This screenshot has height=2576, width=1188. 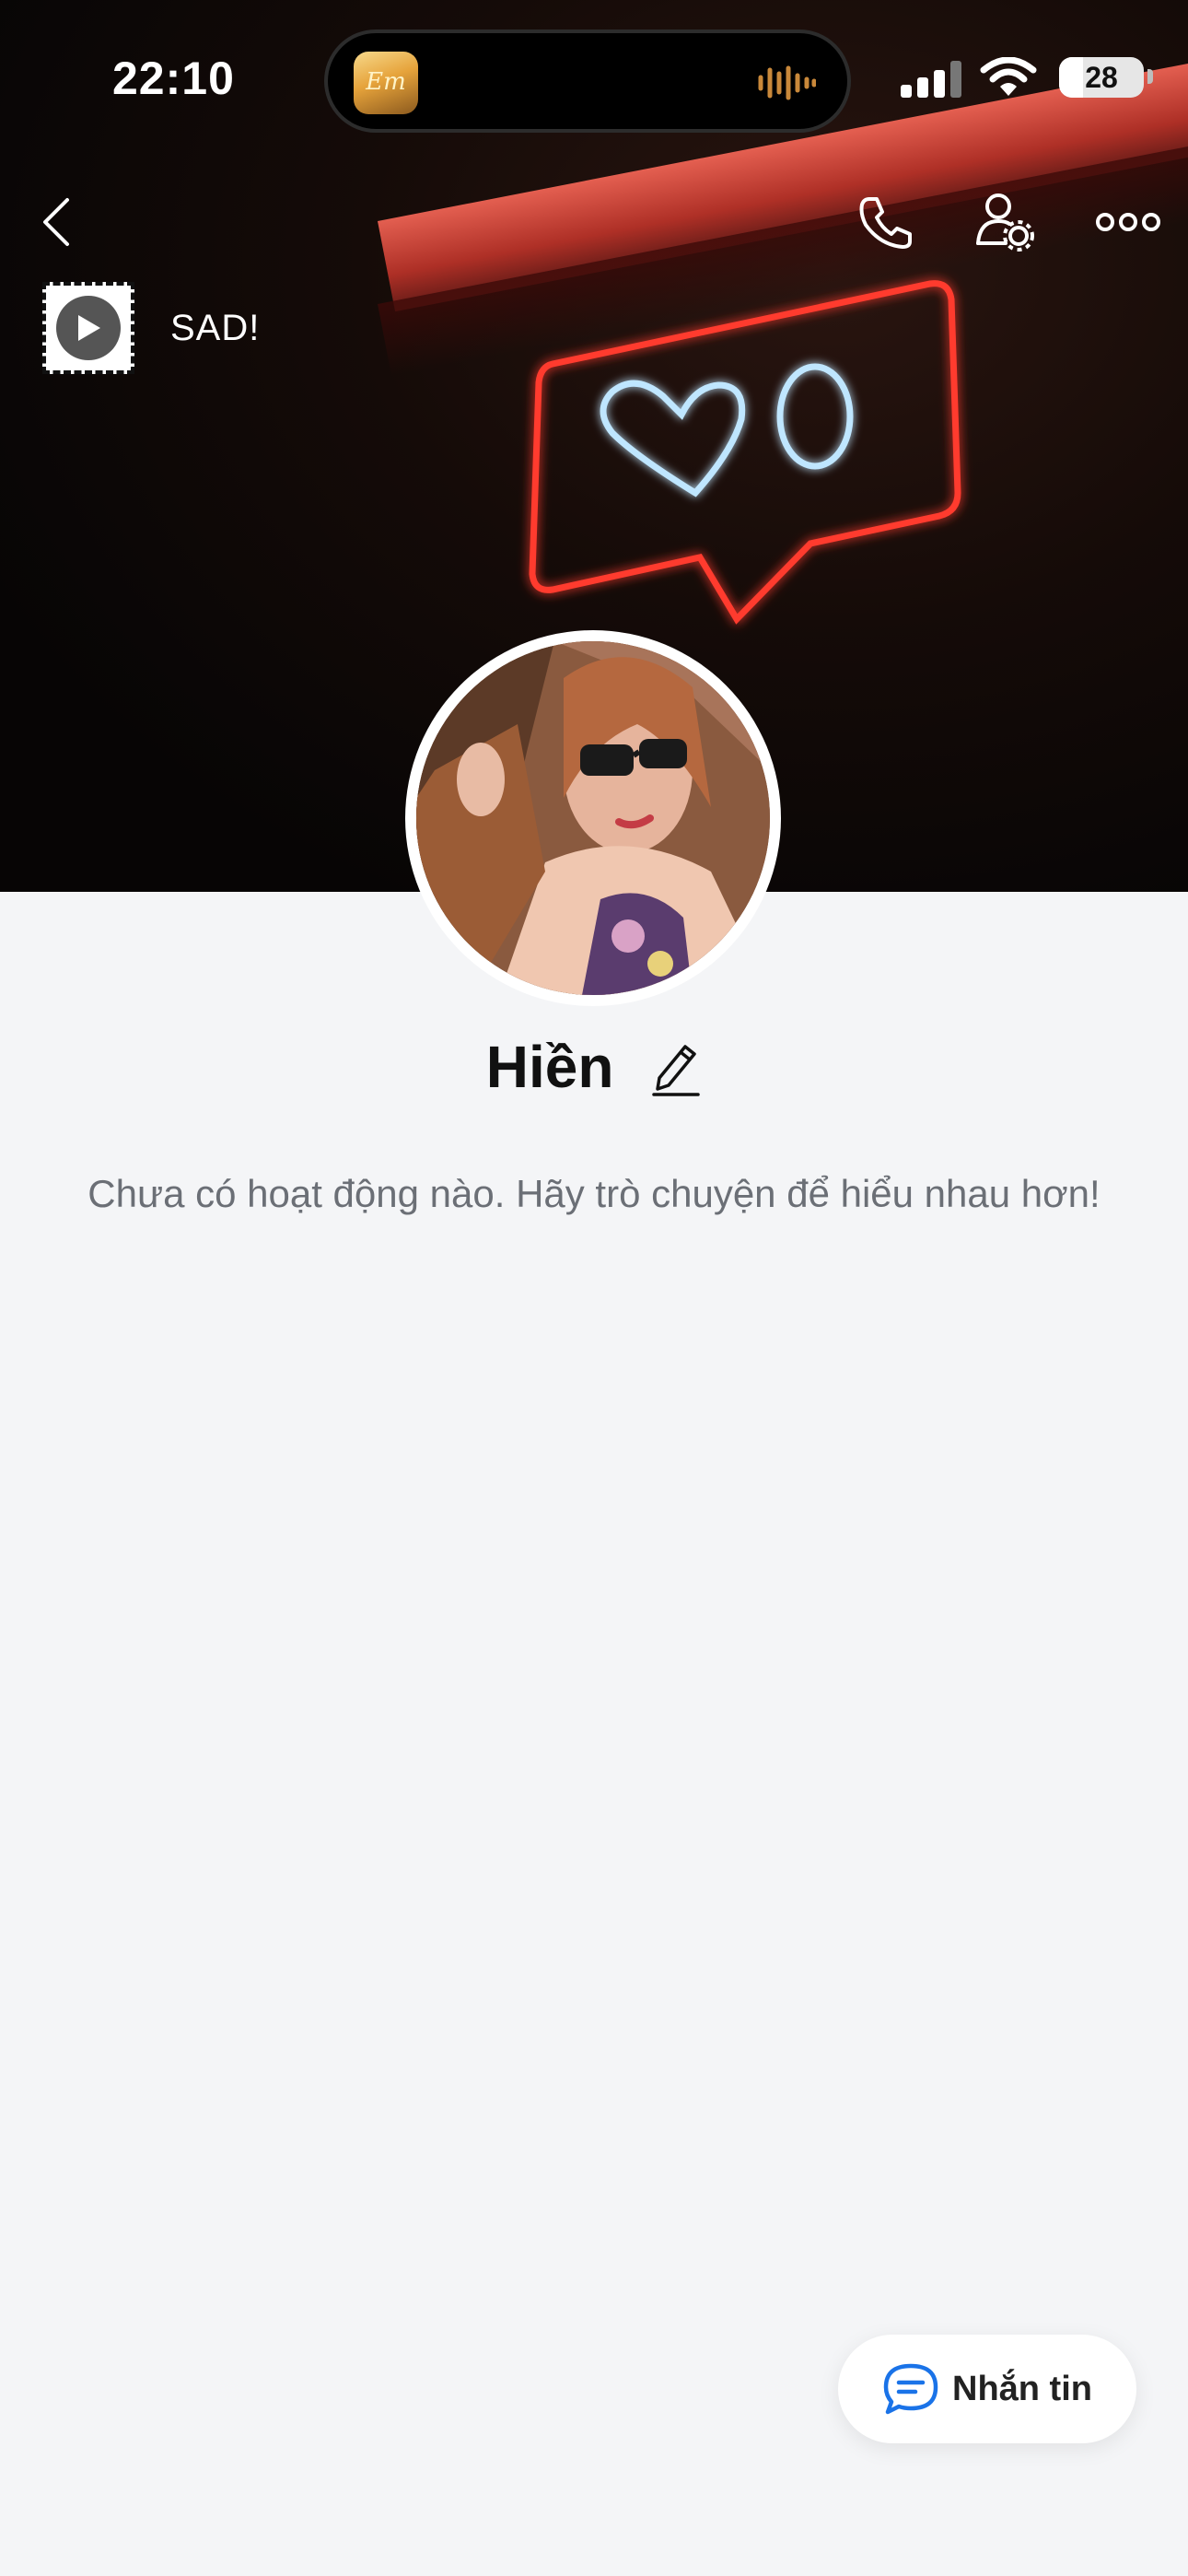 I want to click on send-message-label: Nhắn tin, so click(x=1022, y=2388).